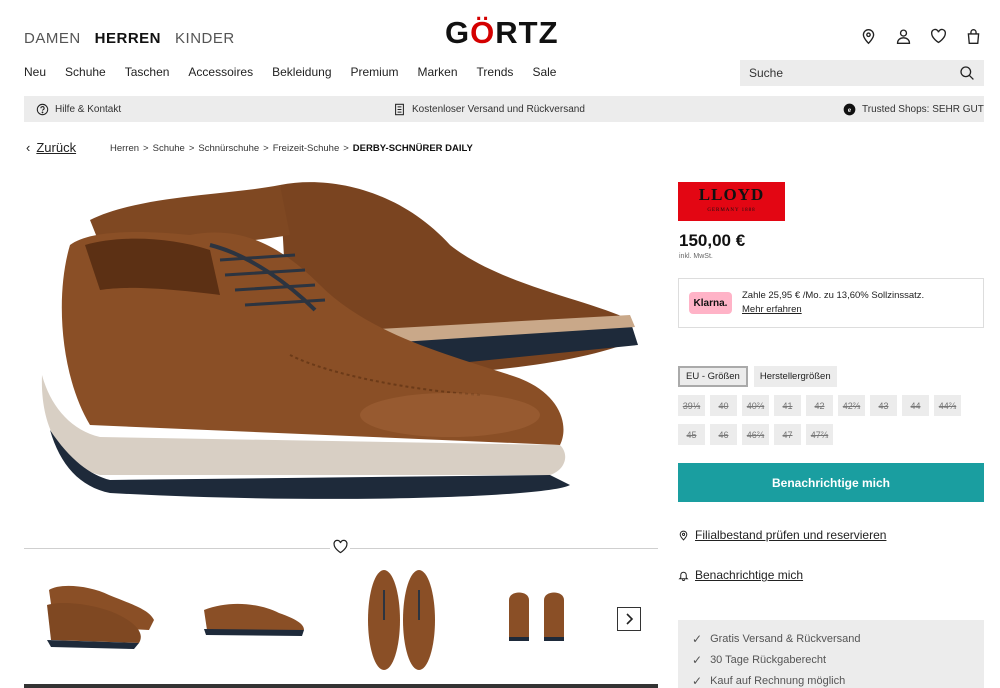  I want to click on wishlist-button, so click(340, 548).